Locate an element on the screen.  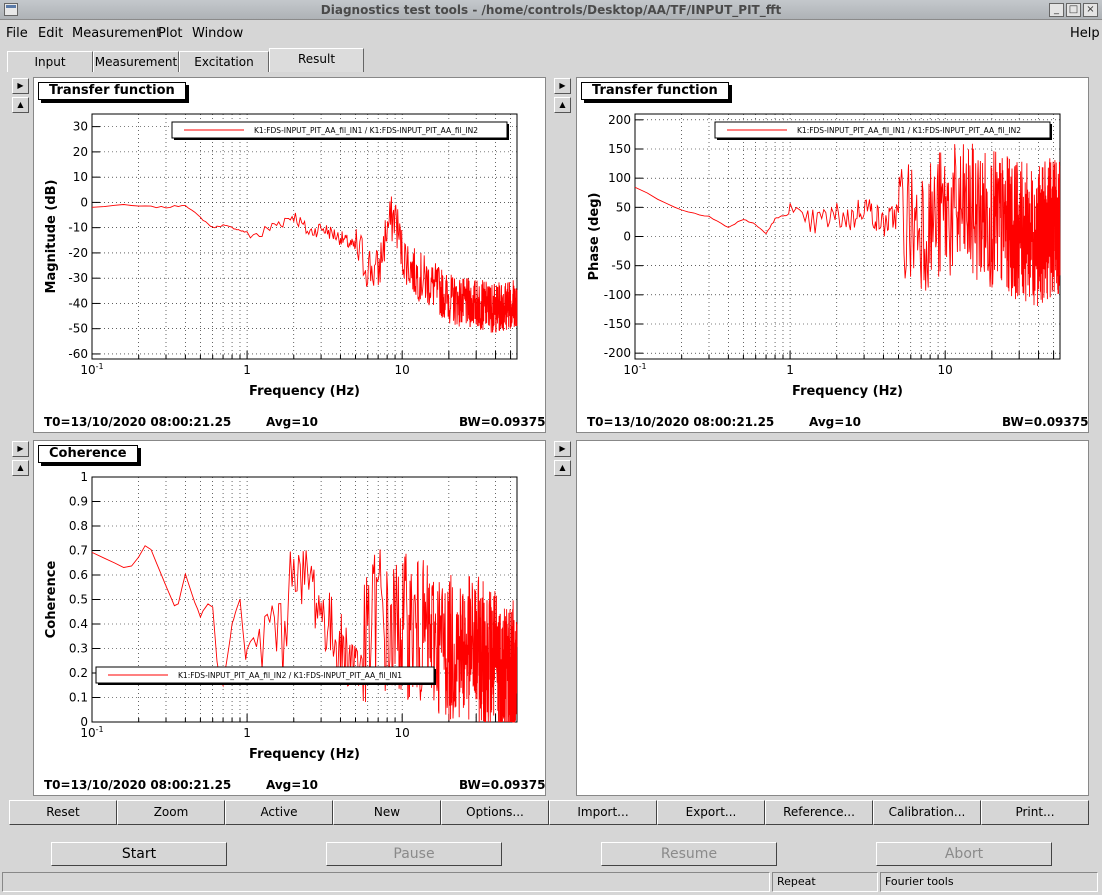
active-button: Active is located at coordinates (279, 812).